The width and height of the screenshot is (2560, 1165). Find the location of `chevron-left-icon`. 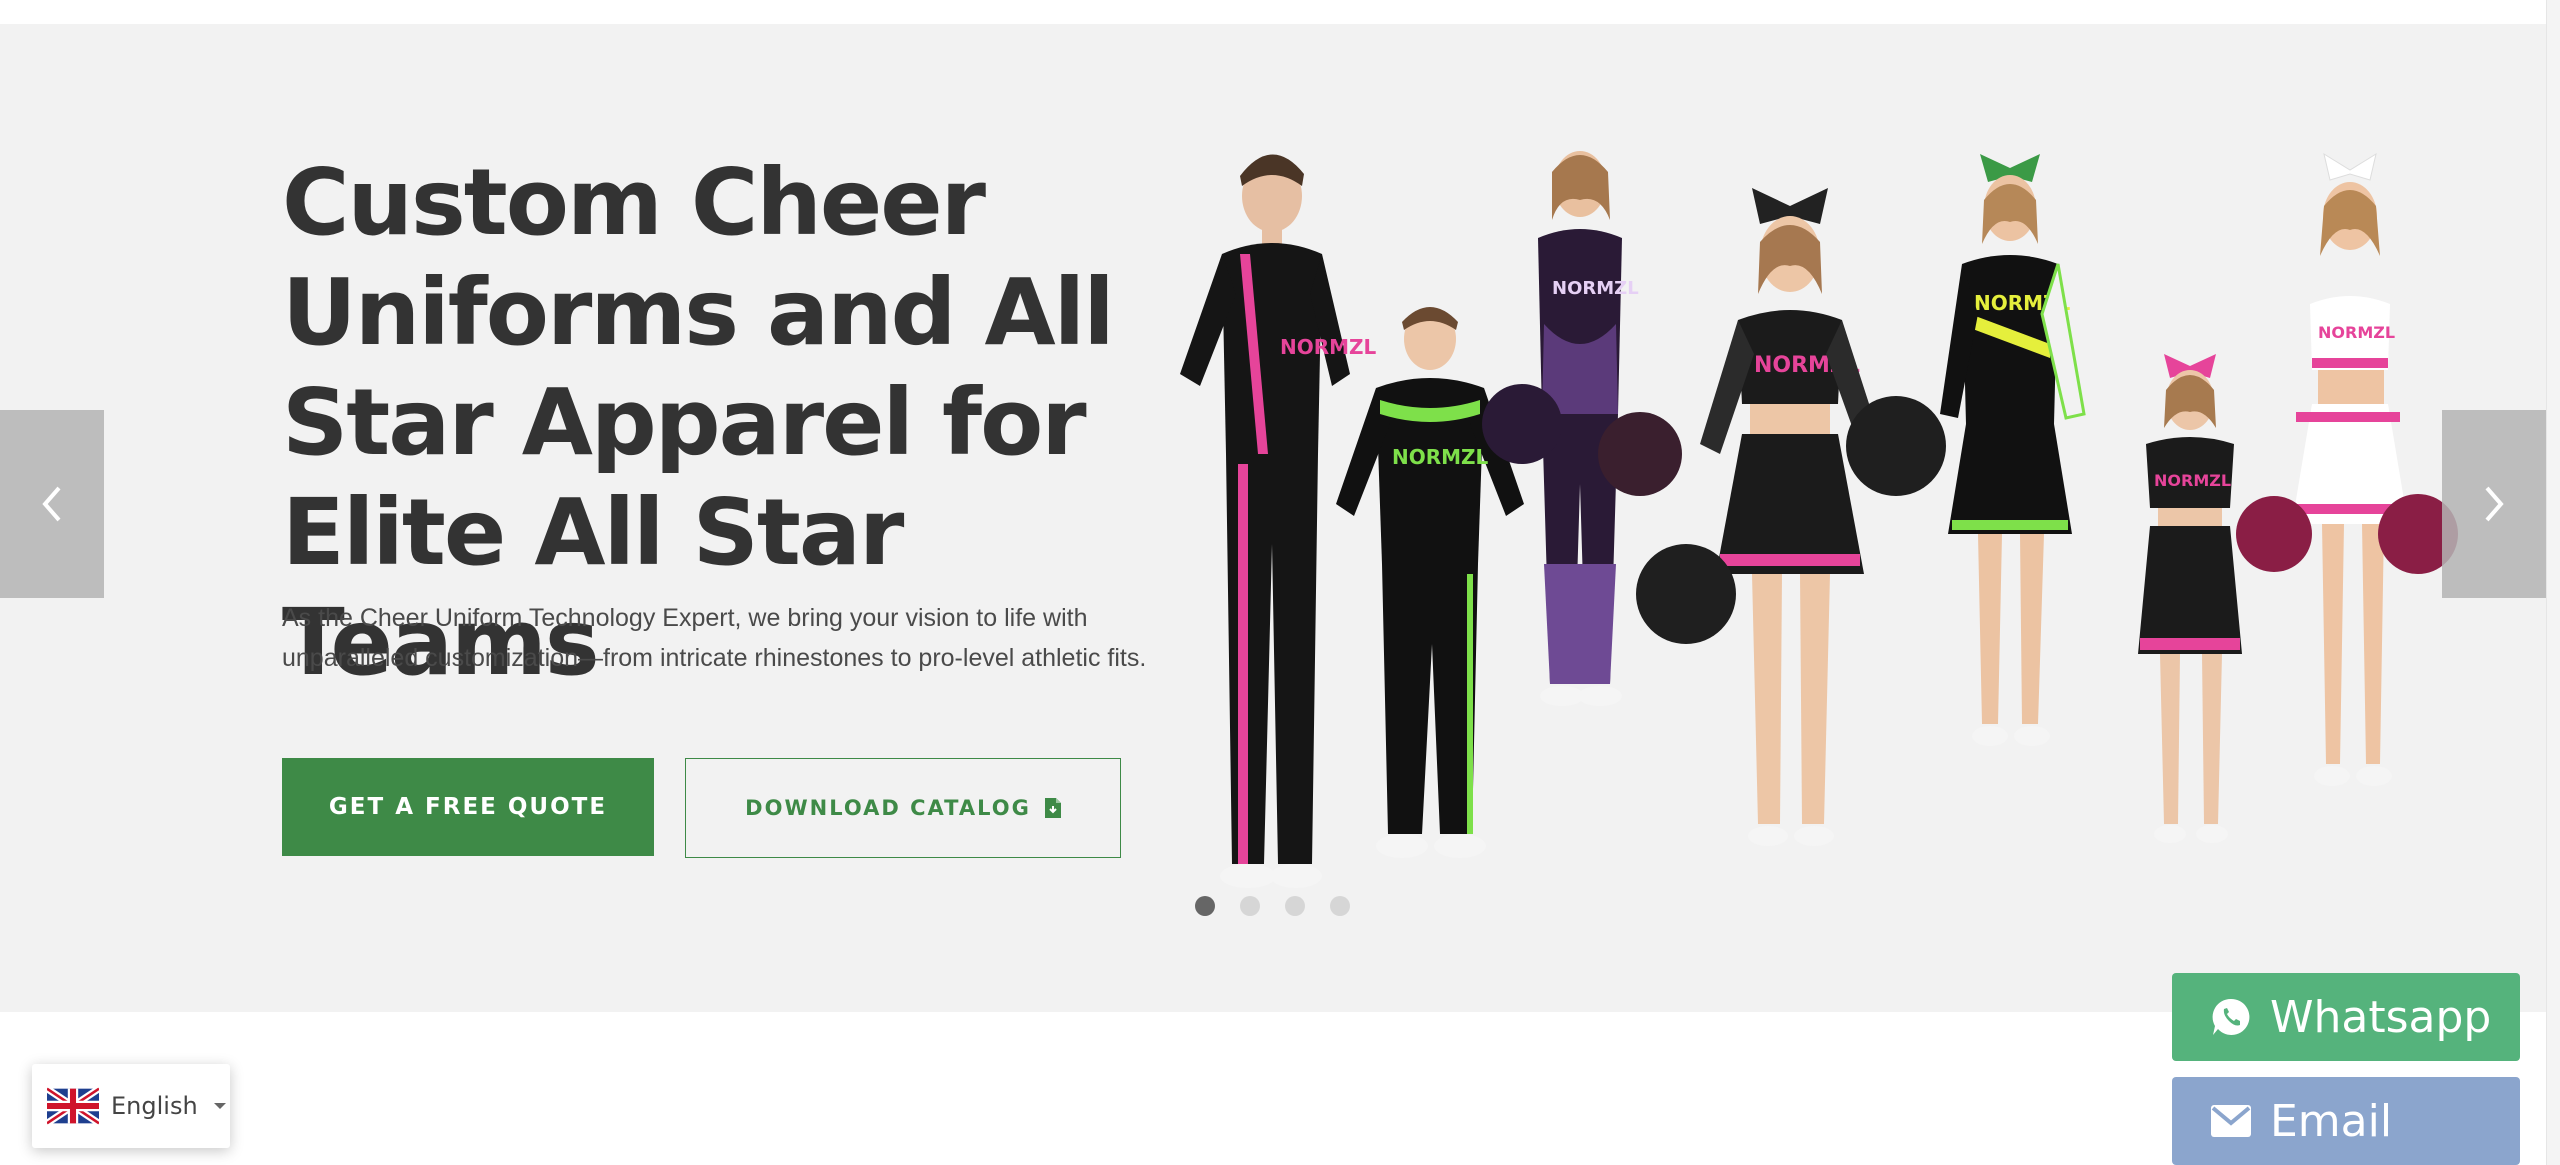

chevron-left-icon is located at coordinates (51, 504).